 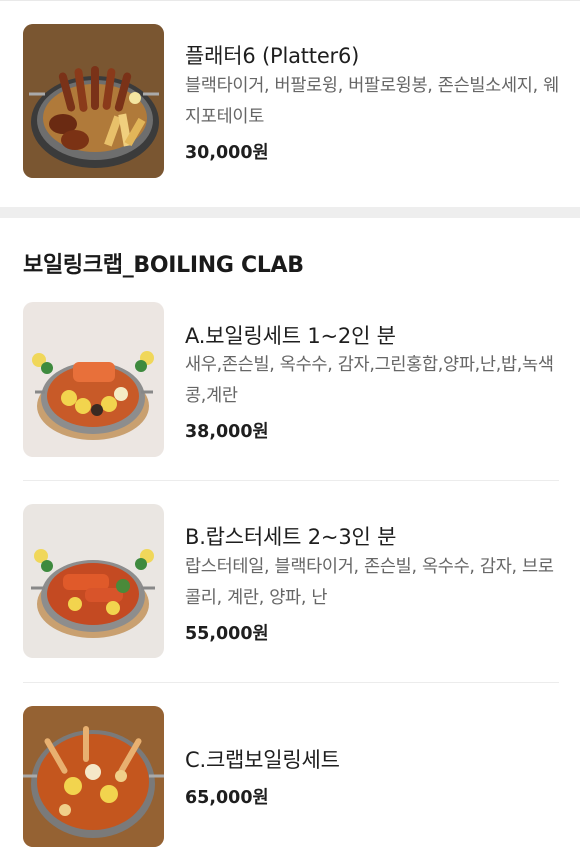 I want to click on lobster-set-photo, so click(x=93, y=581).